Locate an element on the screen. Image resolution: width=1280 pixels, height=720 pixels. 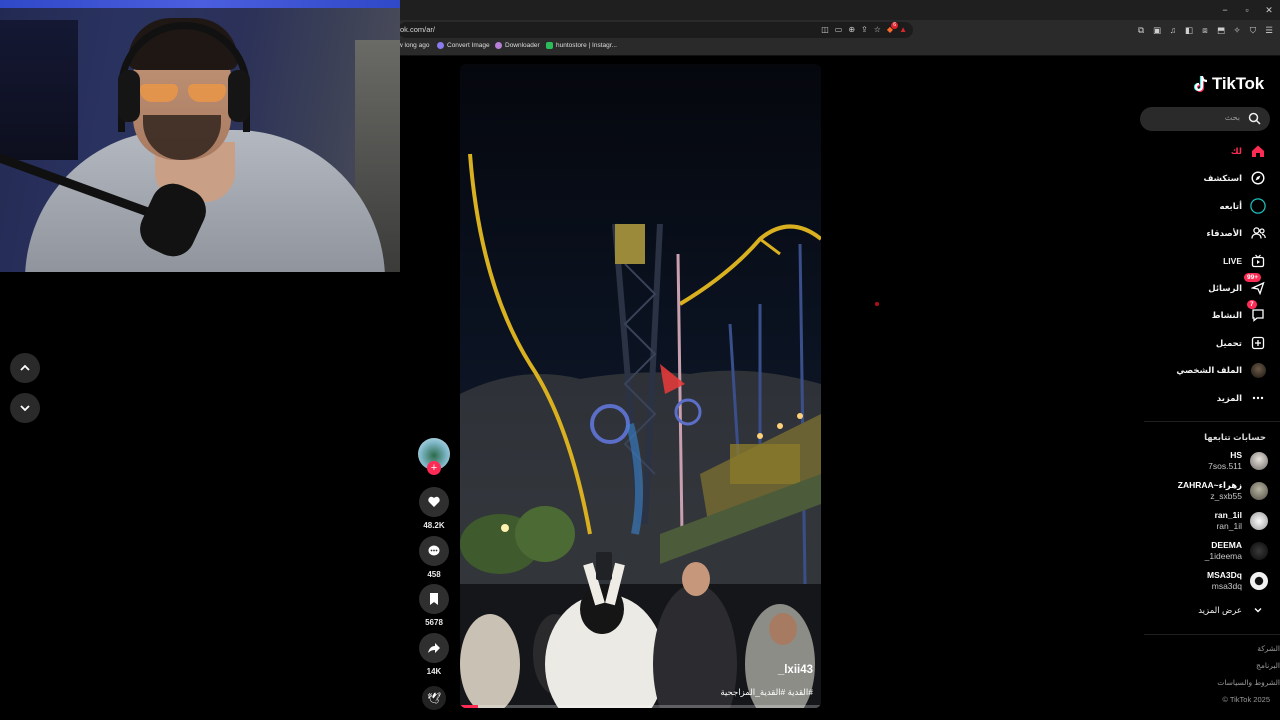
bookmark-item: Downloader is located at coordinates (517, 45).